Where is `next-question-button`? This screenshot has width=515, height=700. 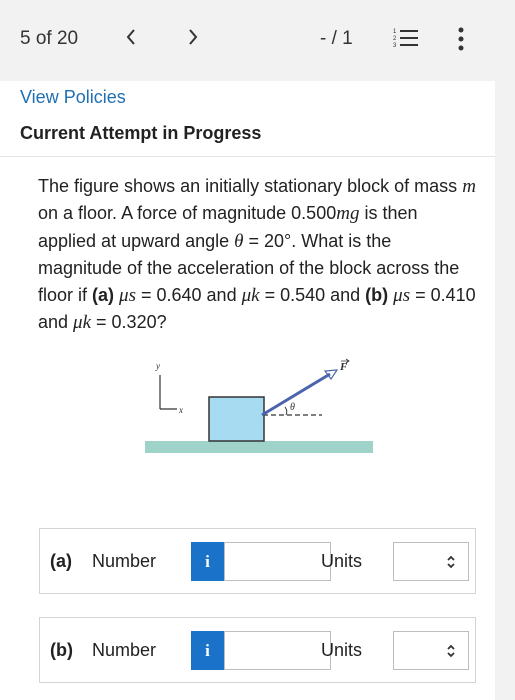
next-question-button is located at coordinates (193, 40).